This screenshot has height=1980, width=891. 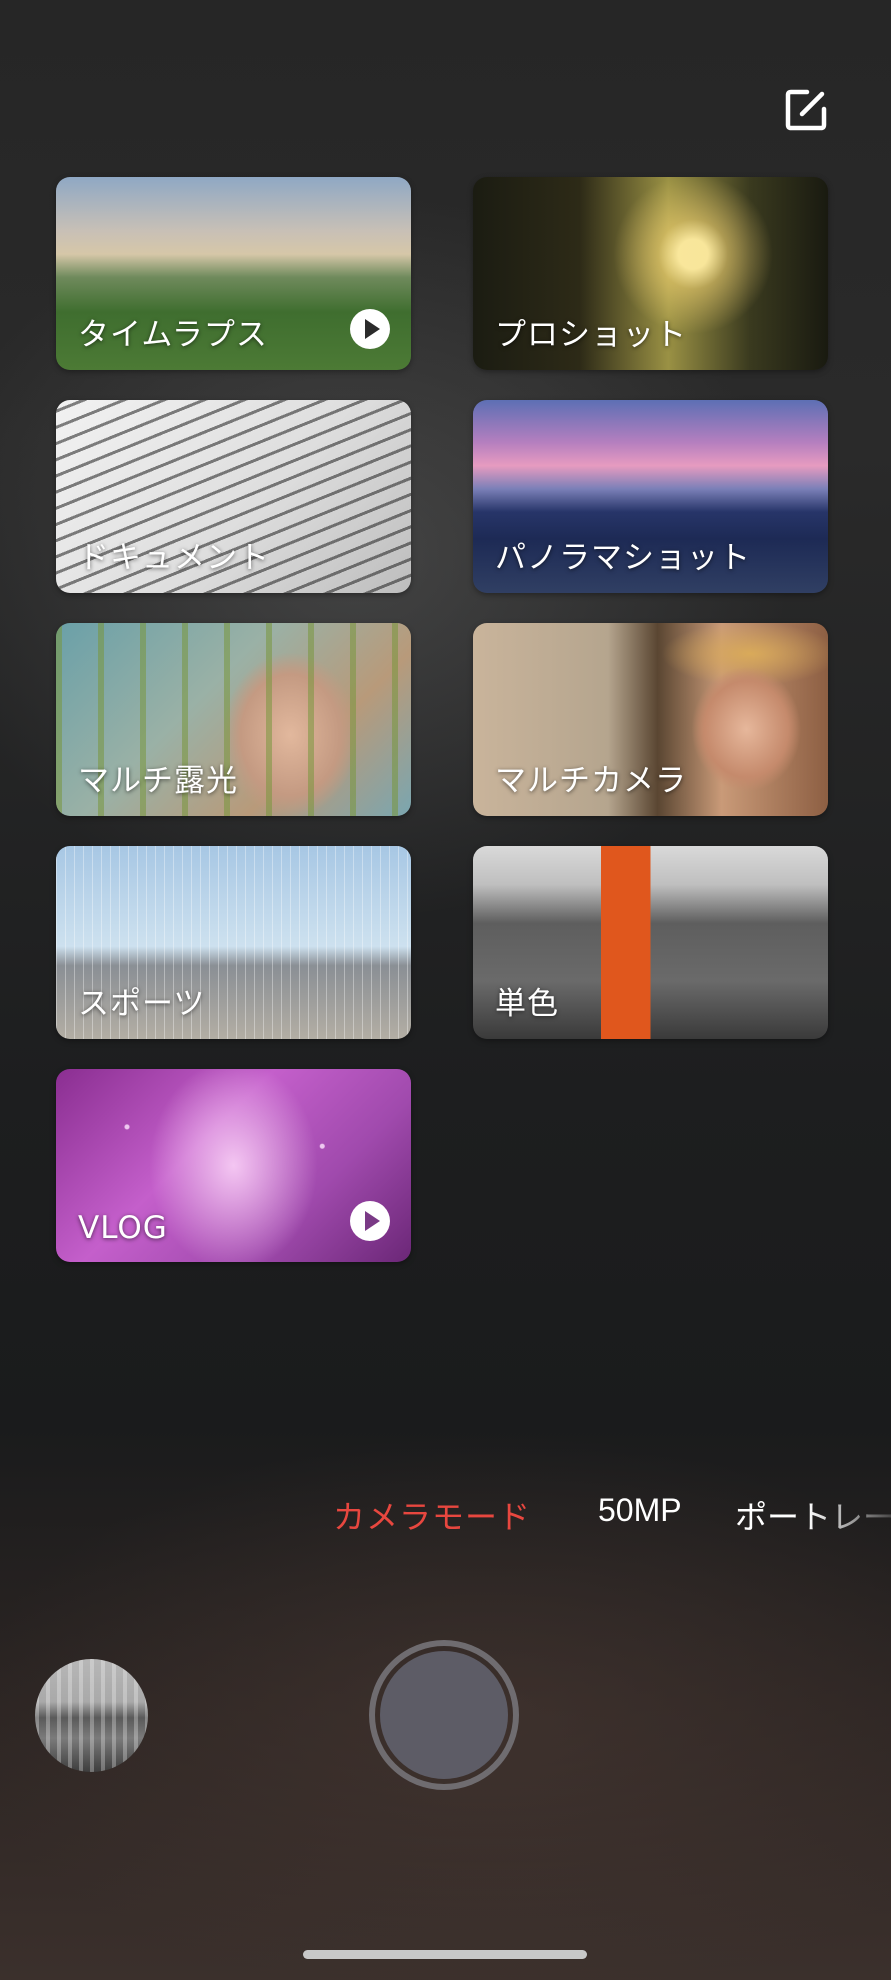 I want to click on mode-tile-label: プロショット, so click(x=591, y=335).